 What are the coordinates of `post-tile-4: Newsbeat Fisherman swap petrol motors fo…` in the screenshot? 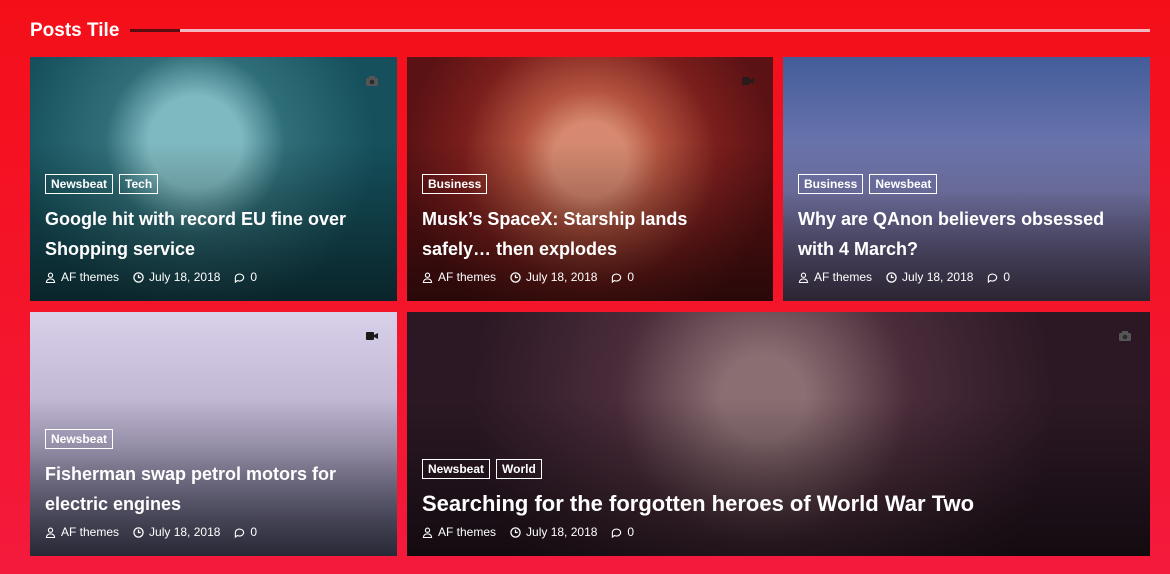 It's located at (213, 434).